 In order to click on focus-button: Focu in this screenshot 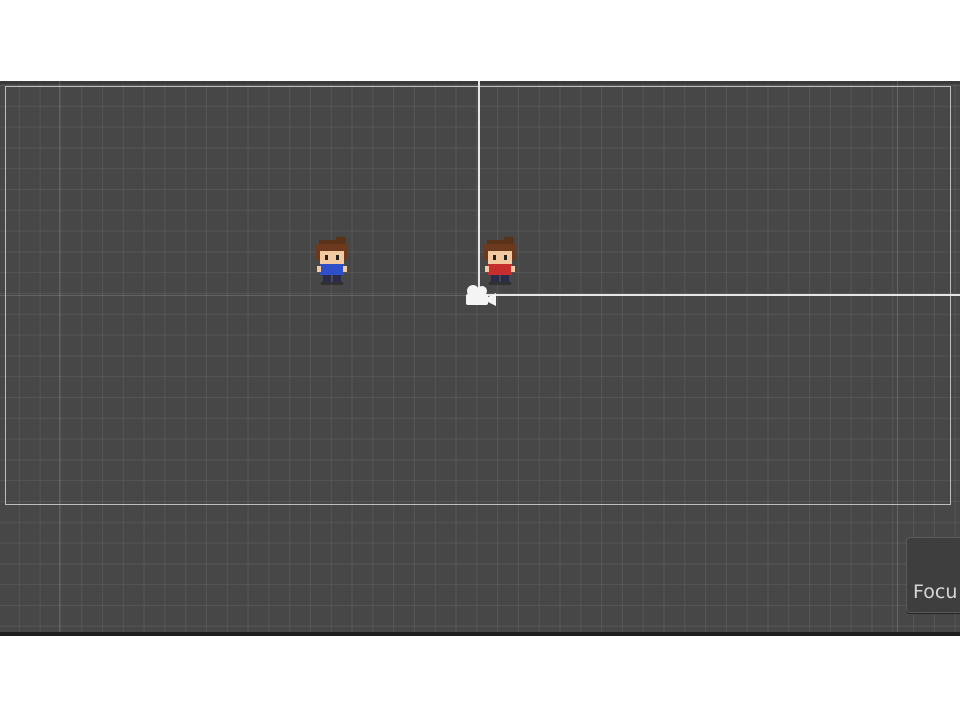, I will do `click(933, 575)`.